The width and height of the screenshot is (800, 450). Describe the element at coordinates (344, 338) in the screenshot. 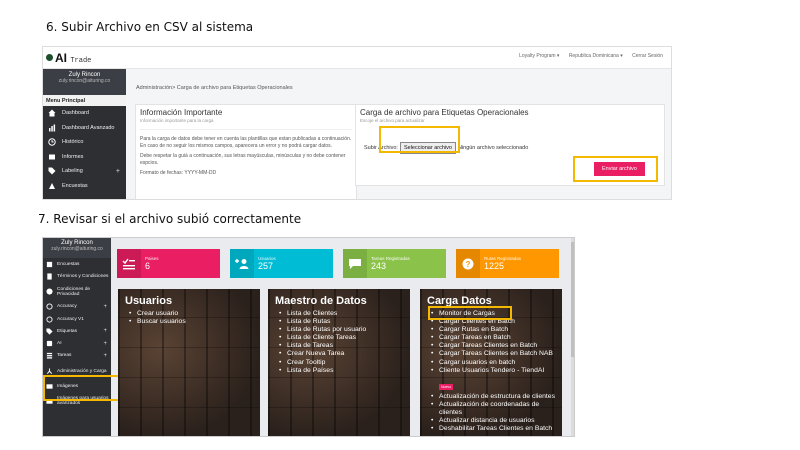

I see `link-cliente-tareas: Lista de Cliente Tareas` at that location.